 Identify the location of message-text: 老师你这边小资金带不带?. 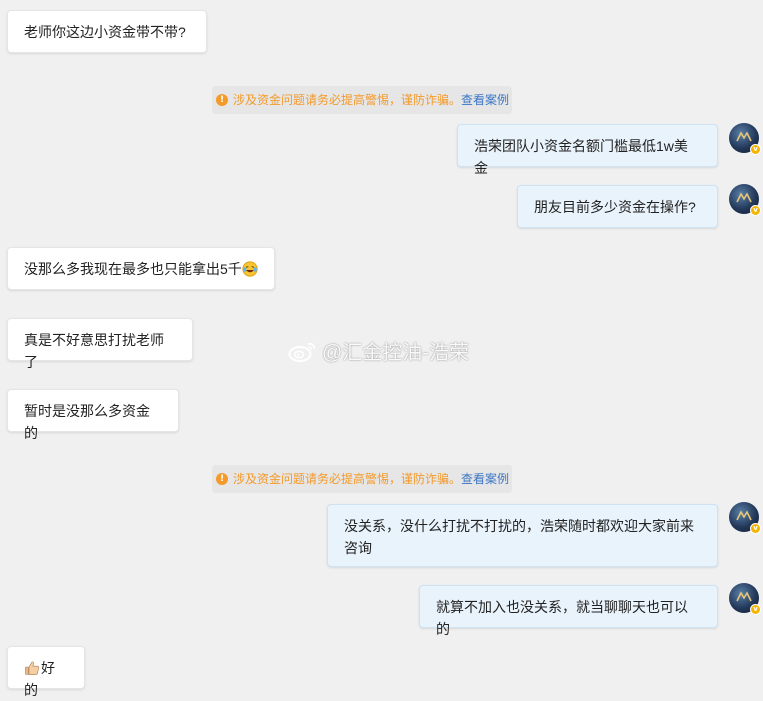
(105, 32).